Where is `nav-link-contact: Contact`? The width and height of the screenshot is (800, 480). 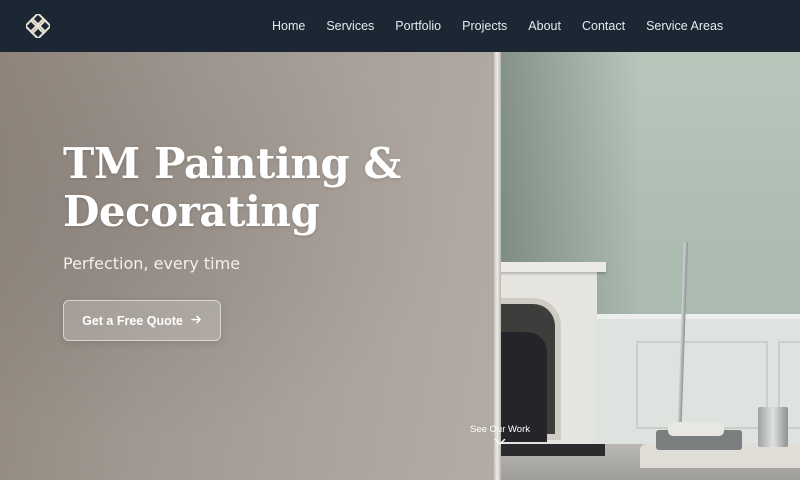 nav-link-contact: Contact is located at coordinates (603, 26).